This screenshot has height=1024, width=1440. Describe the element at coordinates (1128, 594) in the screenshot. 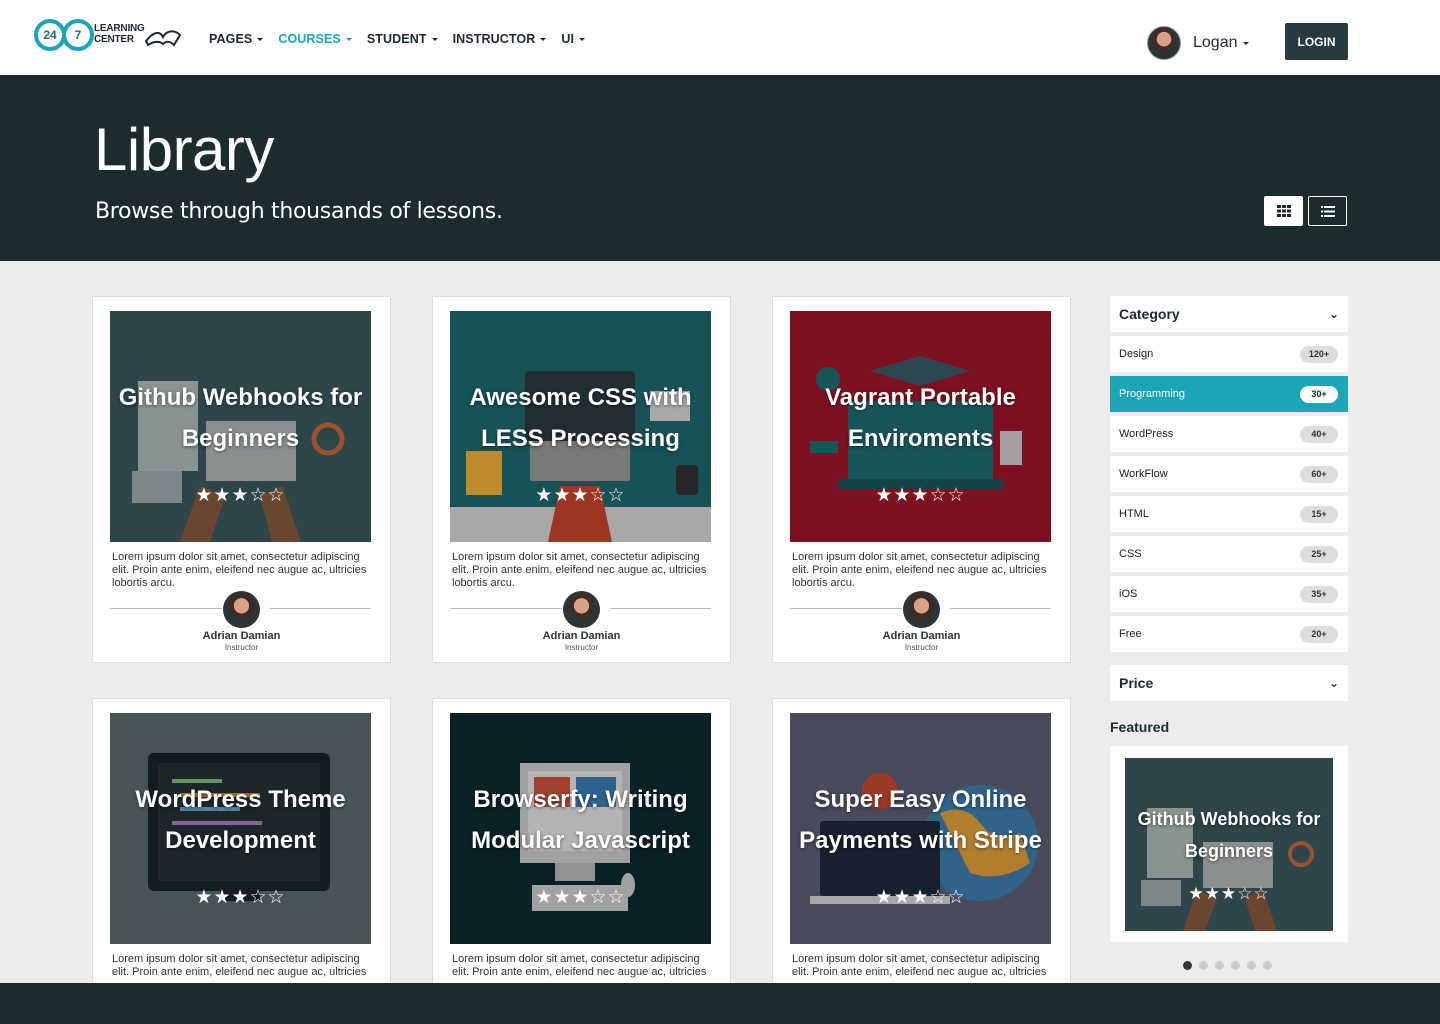

I see `category-label: iOS` at that location.